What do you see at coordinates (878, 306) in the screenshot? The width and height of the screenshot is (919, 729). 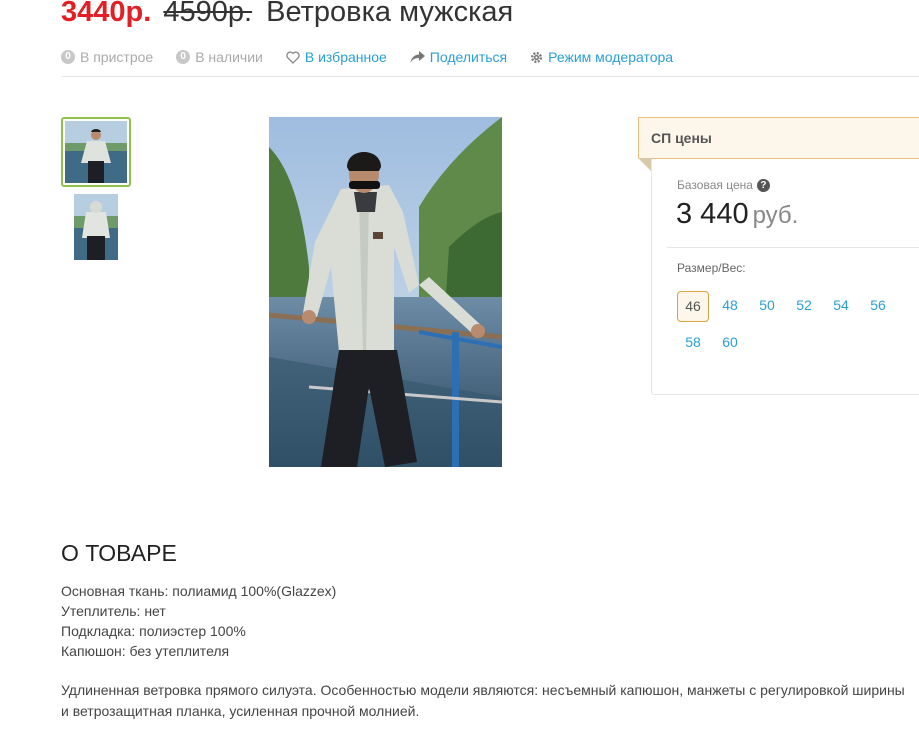 I see `size-option: 56` at bounding box center [878, 306].